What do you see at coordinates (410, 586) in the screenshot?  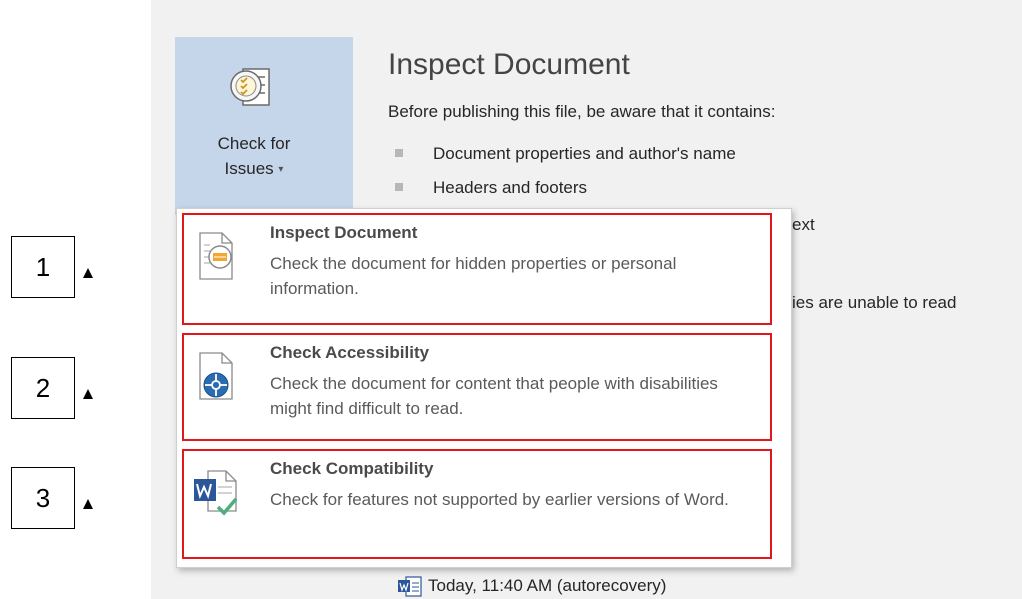 I see `word-document-icon` at bounding box center [410, 586].